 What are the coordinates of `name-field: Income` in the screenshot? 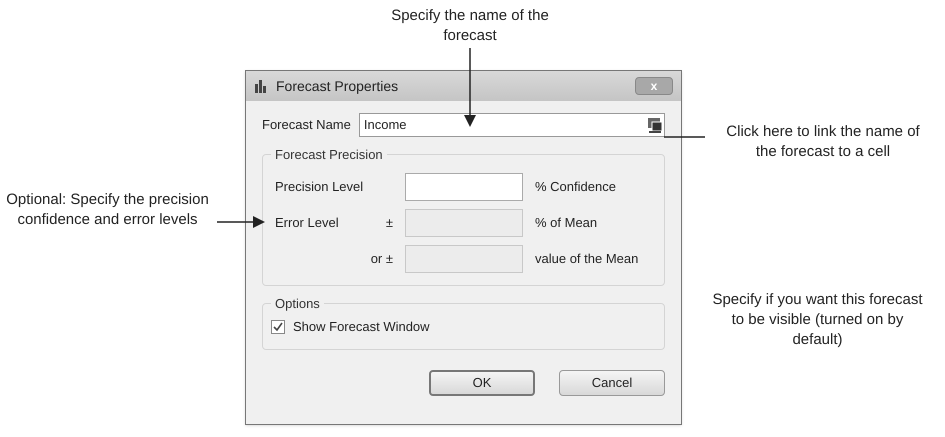 It's located at (511, 125).